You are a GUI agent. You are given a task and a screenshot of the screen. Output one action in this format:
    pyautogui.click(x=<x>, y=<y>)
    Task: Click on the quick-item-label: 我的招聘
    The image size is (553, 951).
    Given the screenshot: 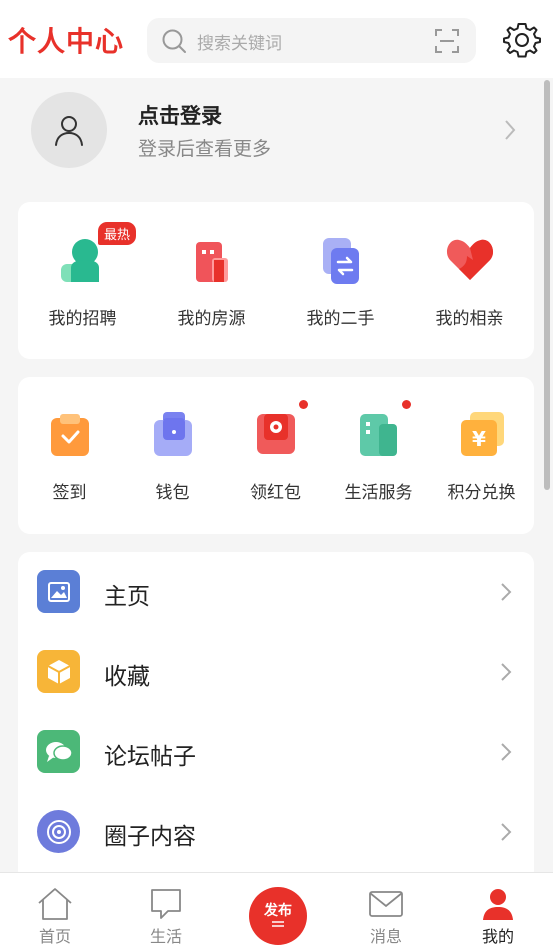 What is the action you would take?
    pyautogui.click(x=82, y=319)
    